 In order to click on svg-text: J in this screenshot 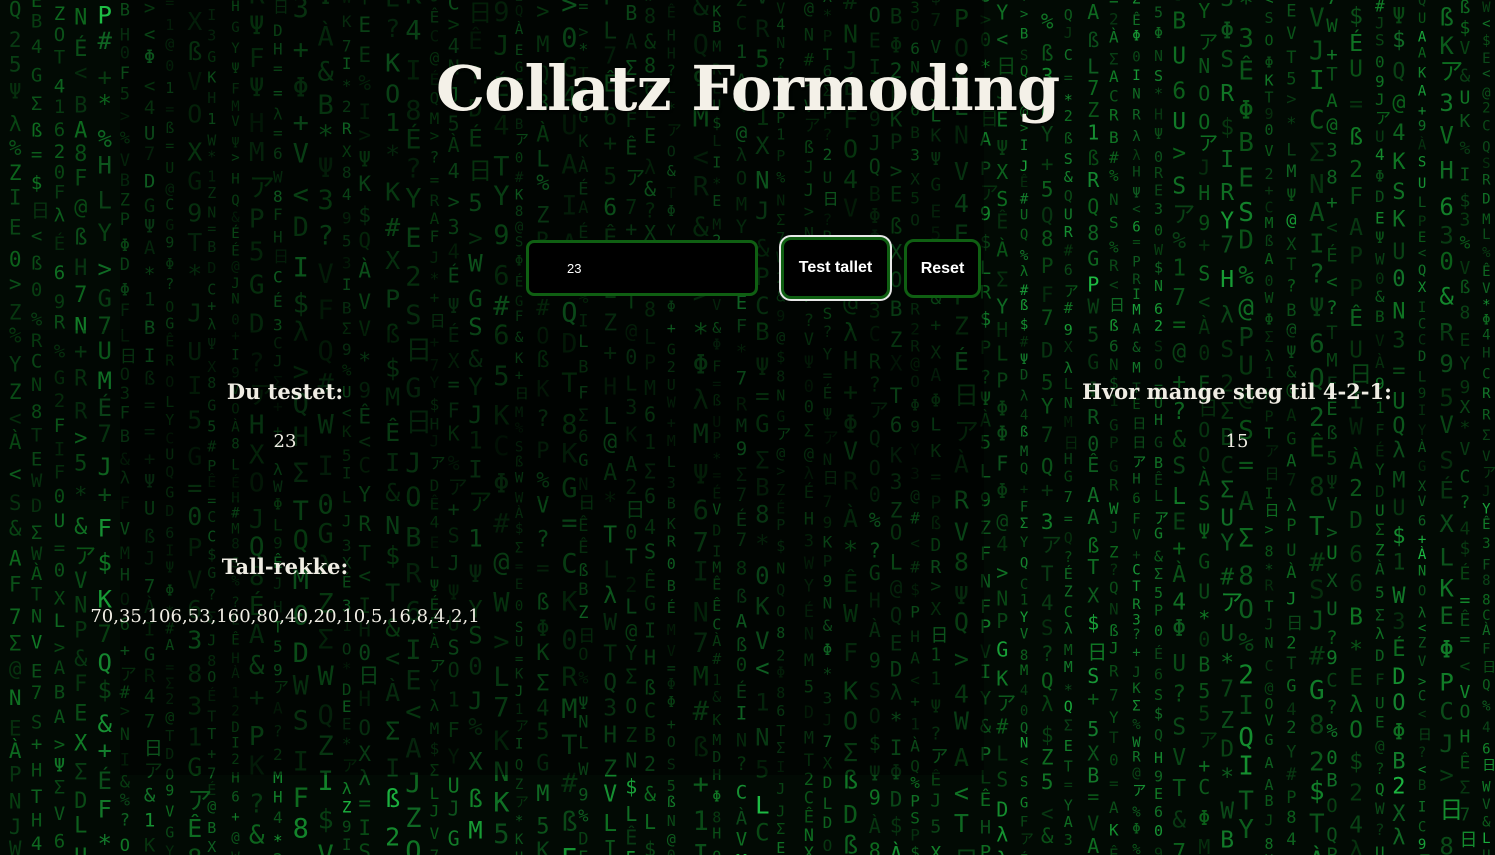, I will do `click(1136, 673)`.